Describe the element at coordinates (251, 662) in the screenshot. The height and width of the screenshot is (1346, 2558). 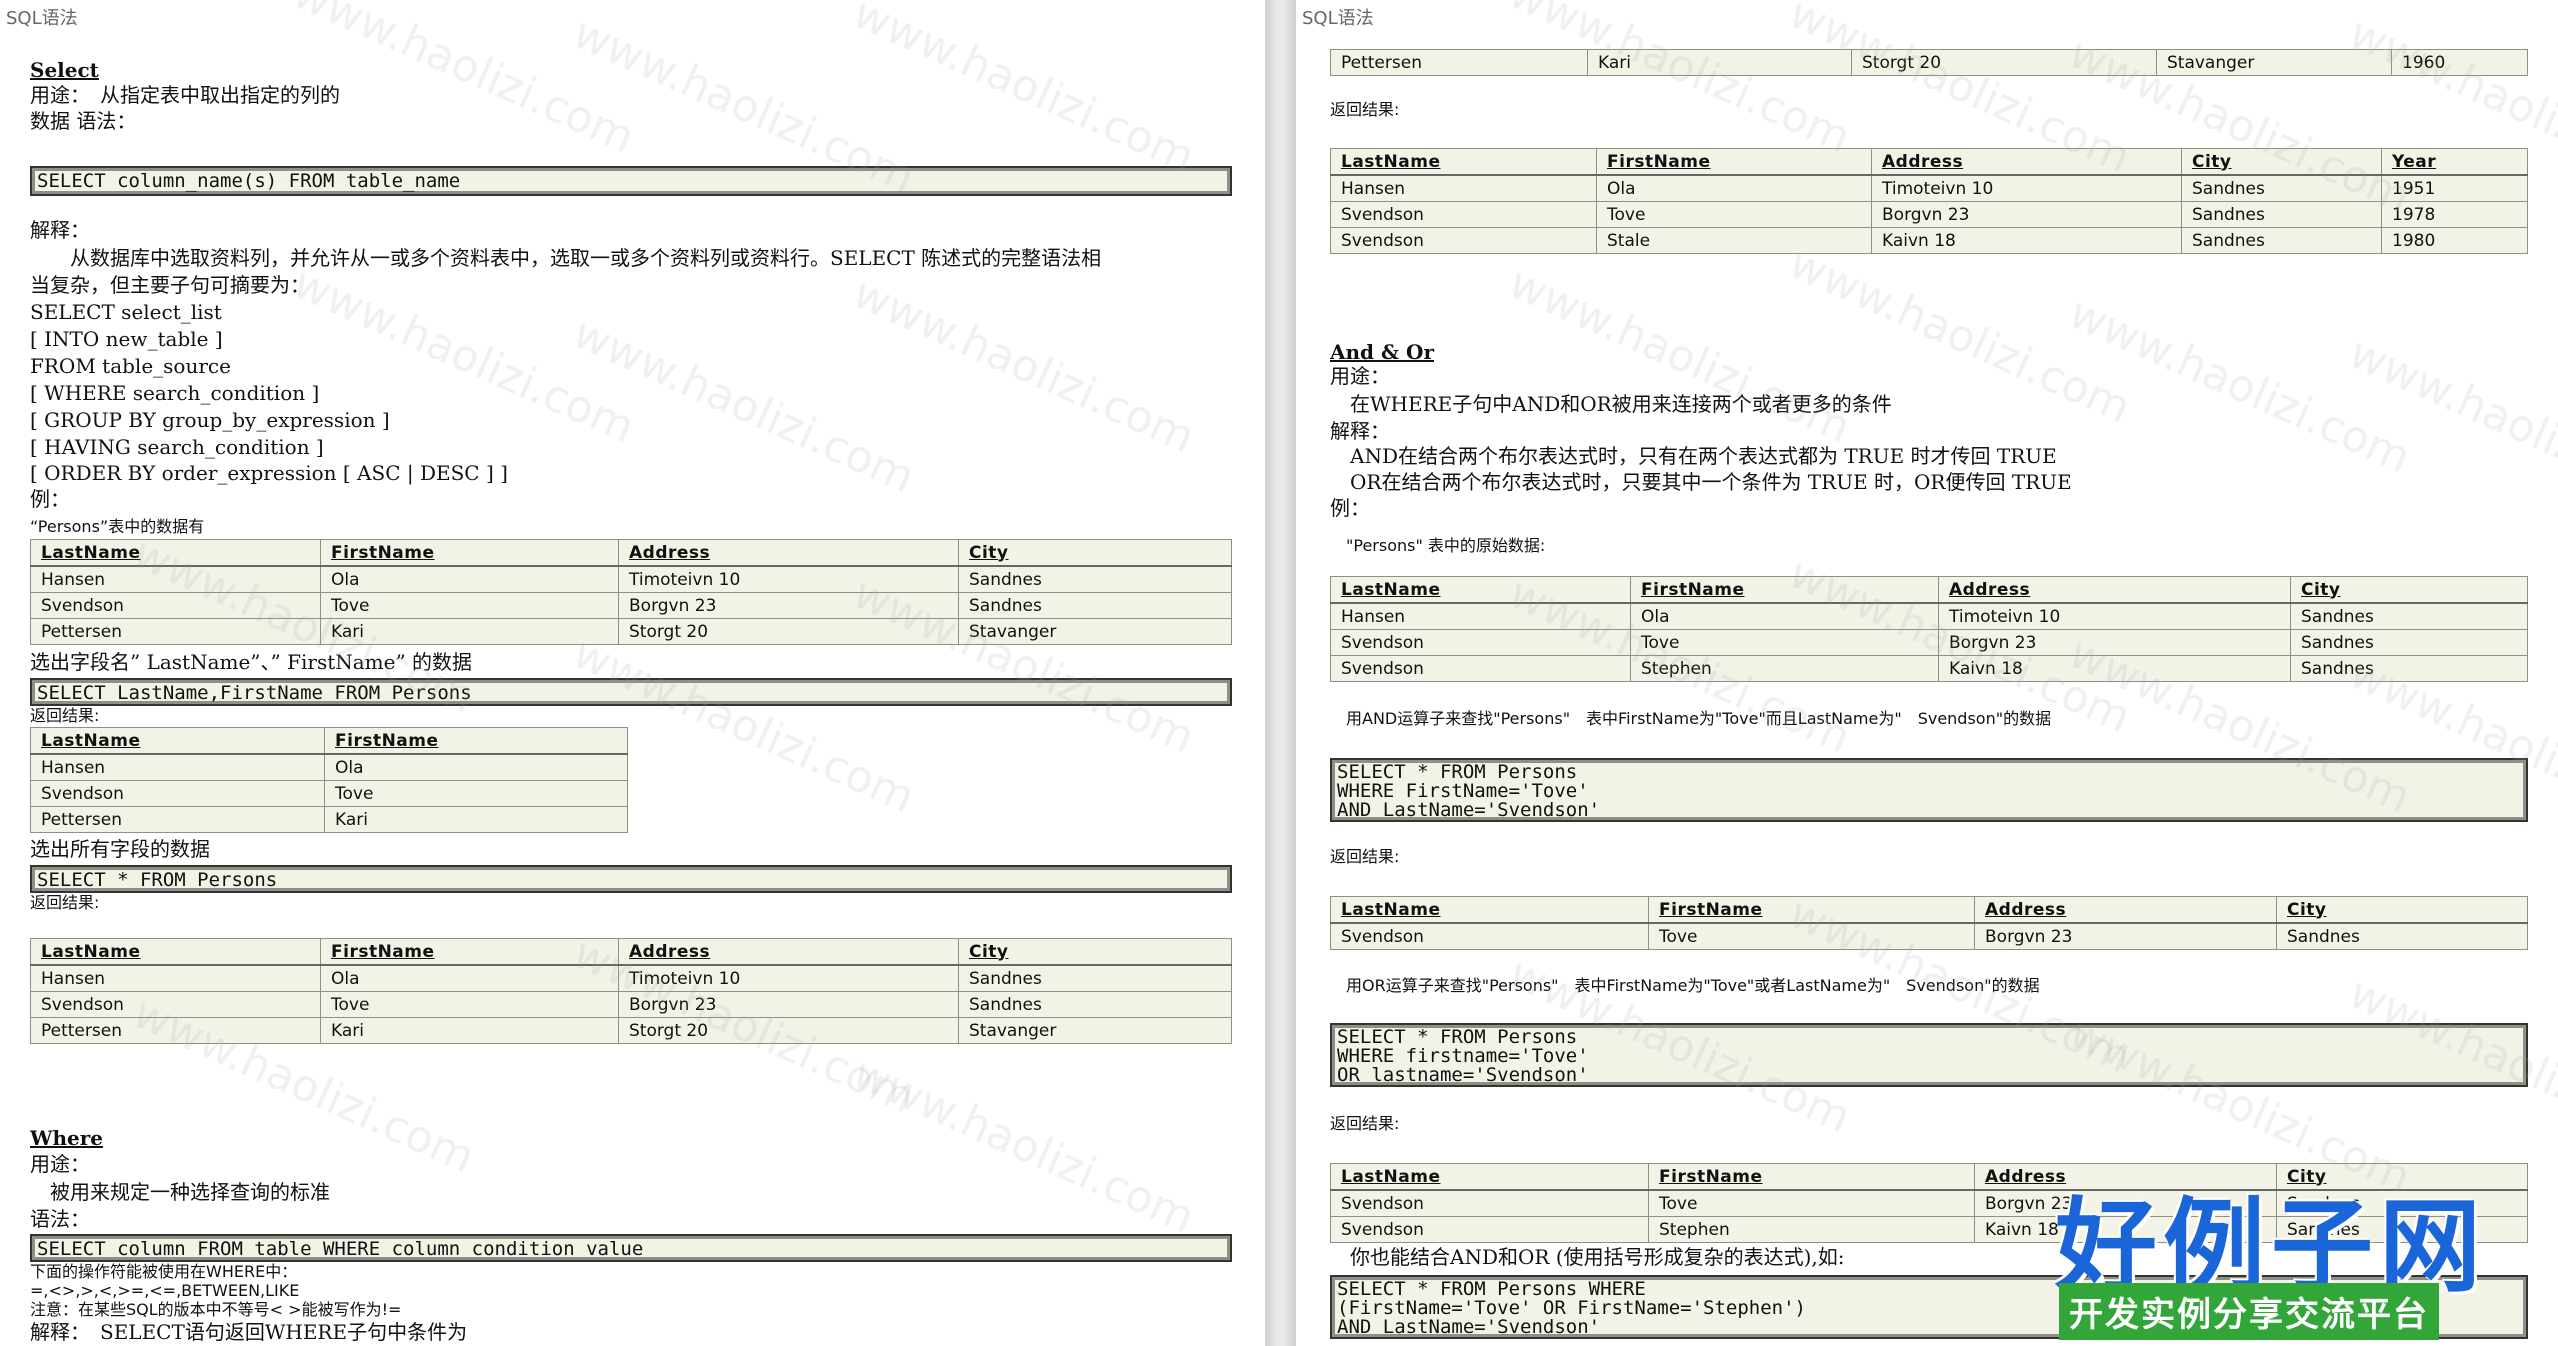
I see `select-fields-caption: 选出字段名” LastName”、” FirstName” 的数据` at that location.